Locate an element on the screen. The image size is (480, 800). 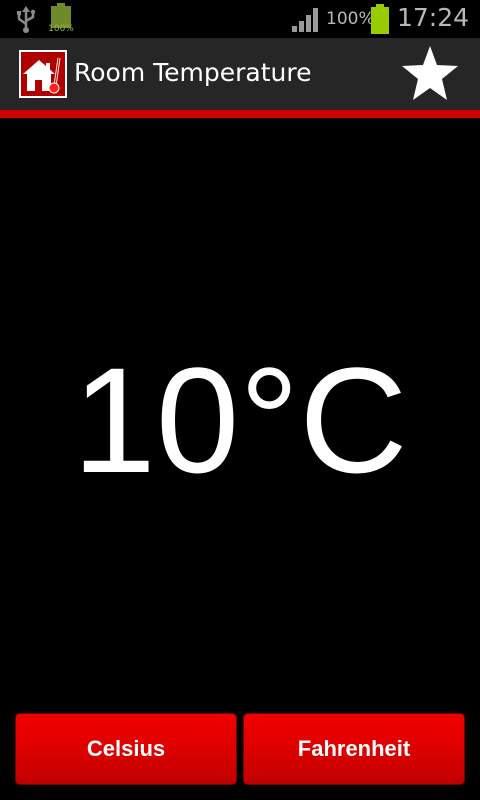
star-icon is located at coordinates (430, 74).